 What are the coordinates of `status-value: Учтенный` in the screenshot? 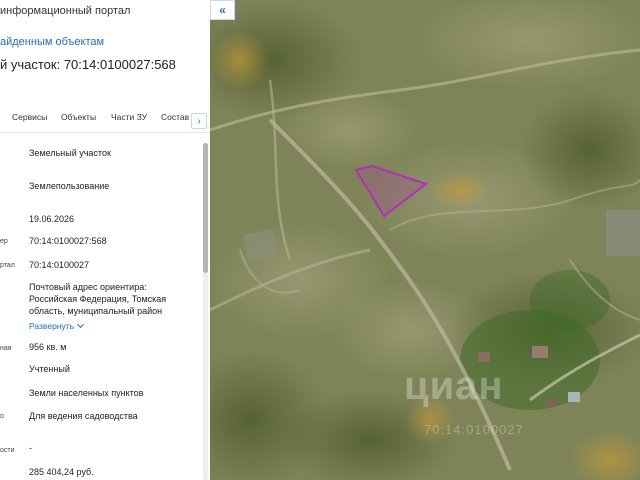 It's located at (49, 369).